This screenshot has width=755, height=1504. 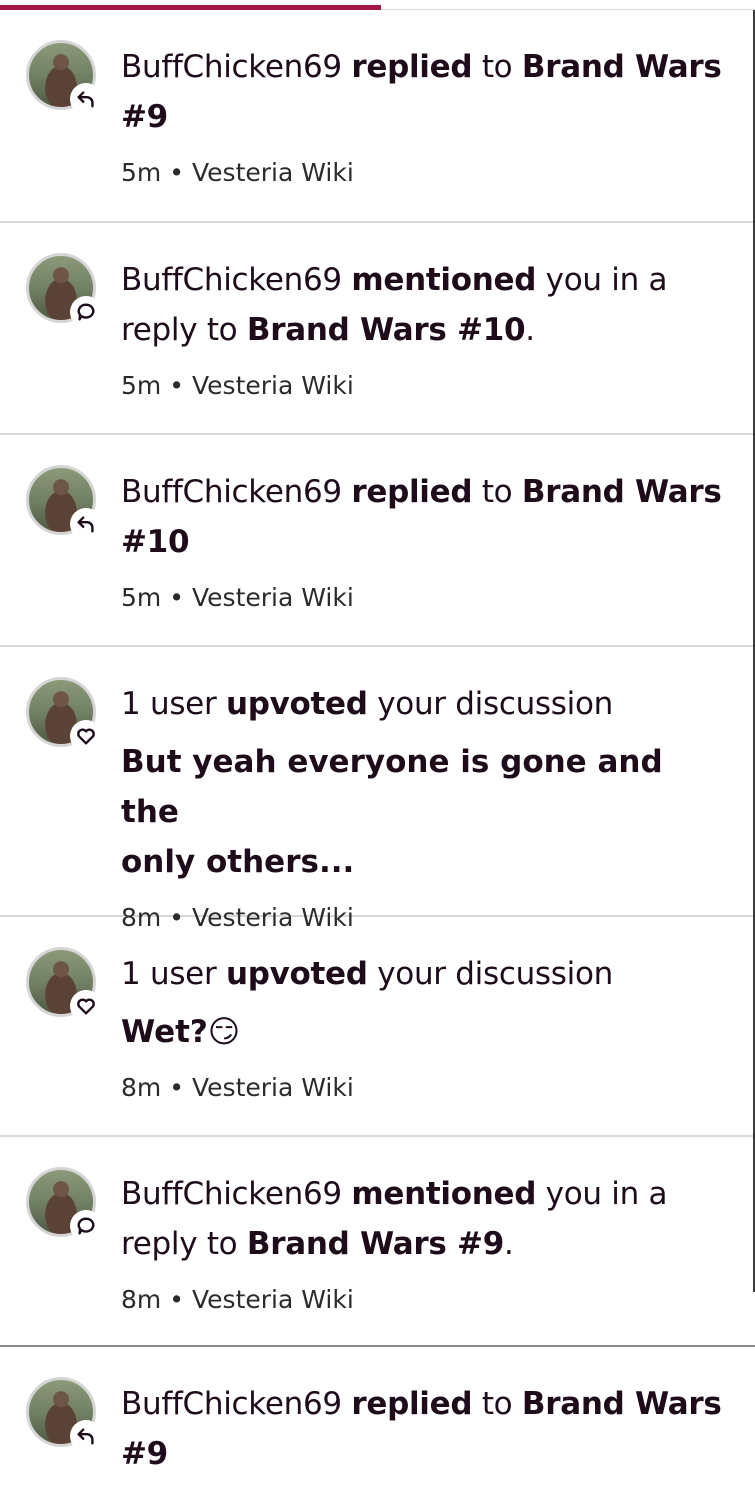 What do you see at coordinates (155, 542) in the screenshot?
I see `notification-text-cont: #10` at bounding box center [155, 542].